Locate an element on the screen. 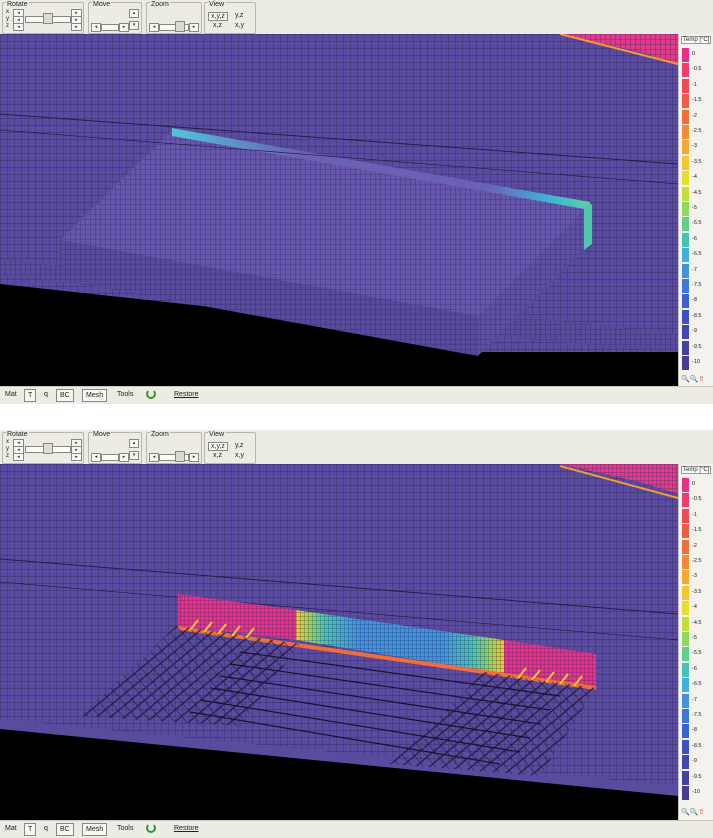 The image size is (713, 838). legend-value: -4.5 is located at coordinates (697, 192).